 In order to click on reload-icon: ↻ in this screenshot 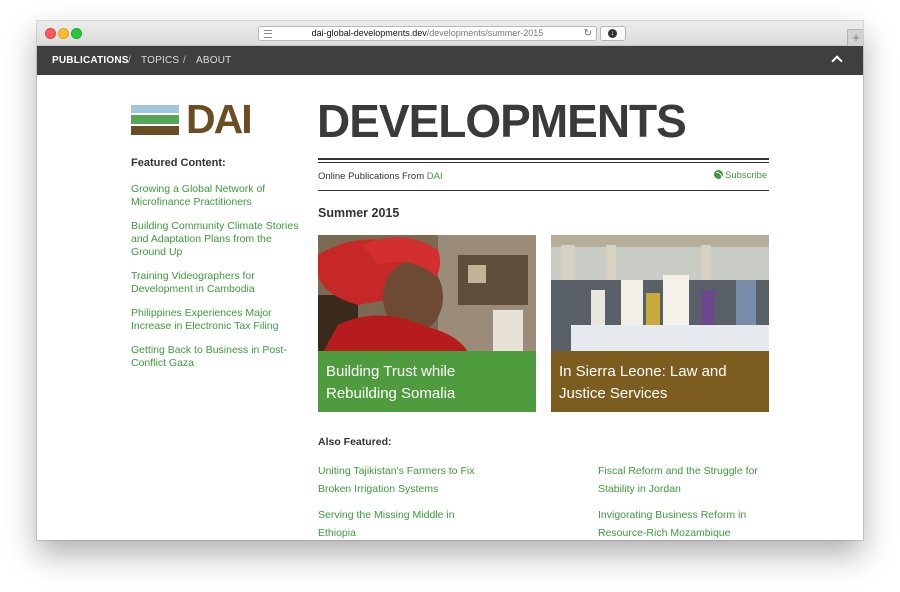, I will do `click(588, 33)`.